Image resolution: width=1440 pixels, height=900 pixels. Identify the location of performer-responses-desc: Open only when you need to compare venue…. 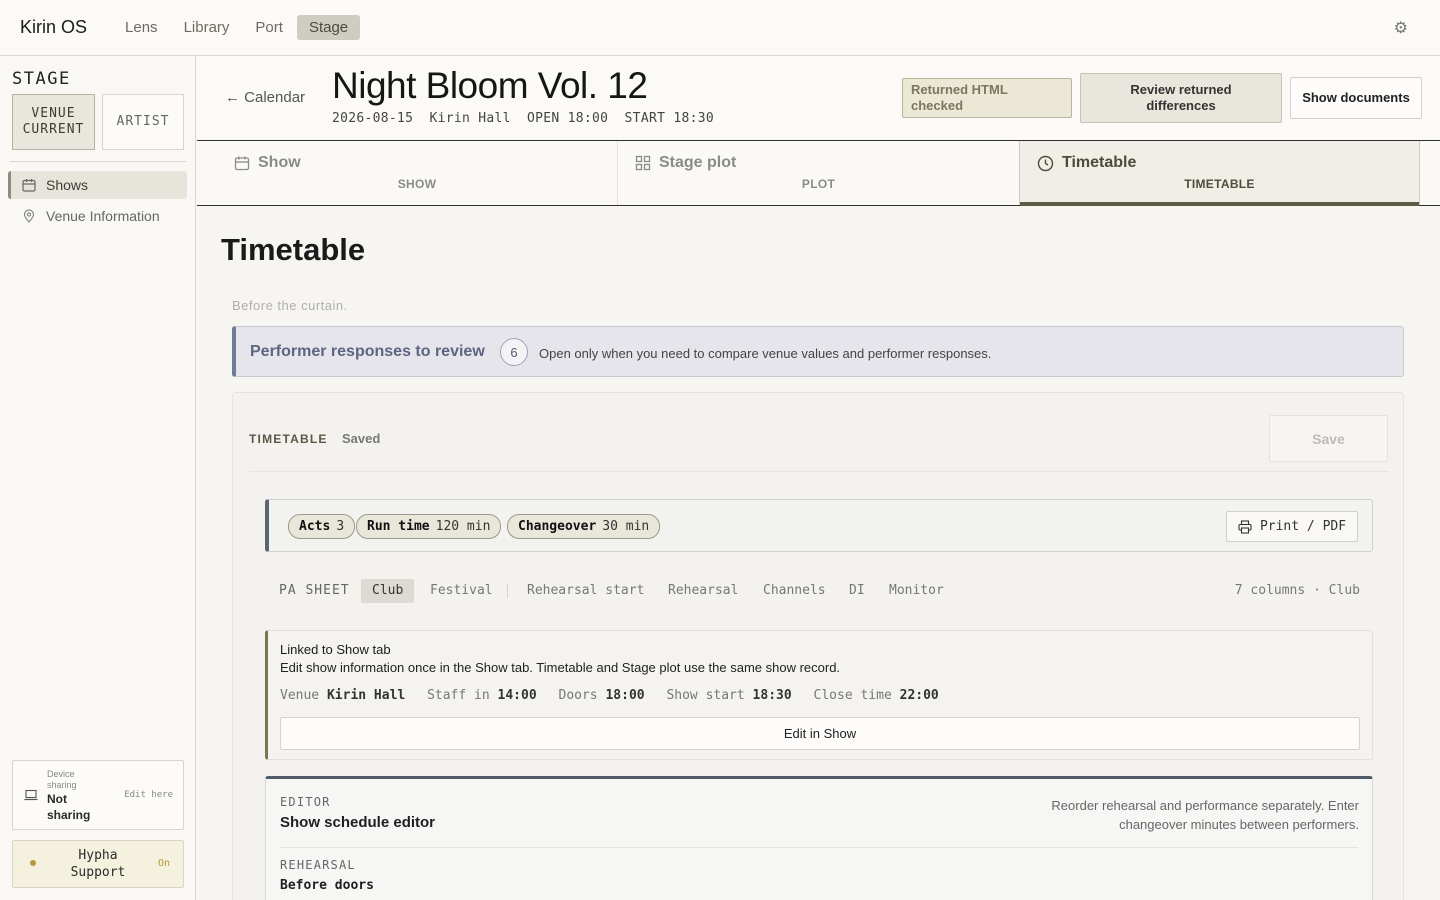
(765, 353).